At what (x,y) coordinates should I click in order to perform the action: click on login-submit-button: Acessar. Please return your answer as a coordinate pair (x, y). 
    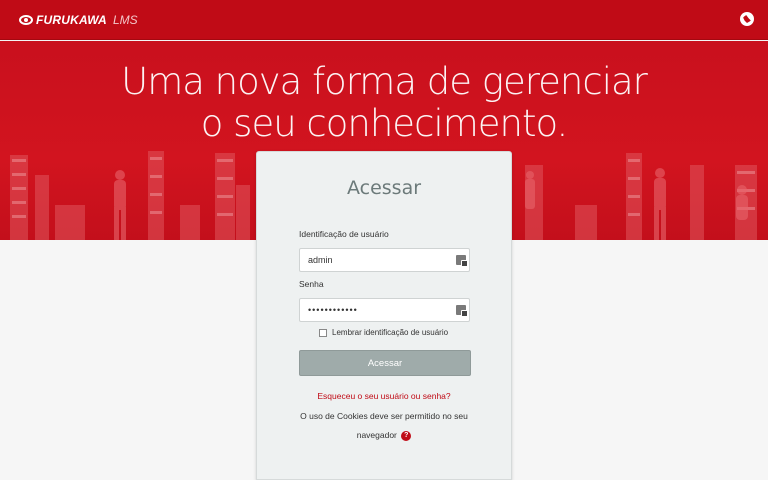
    Looking at the image, I should click on (385, 363).